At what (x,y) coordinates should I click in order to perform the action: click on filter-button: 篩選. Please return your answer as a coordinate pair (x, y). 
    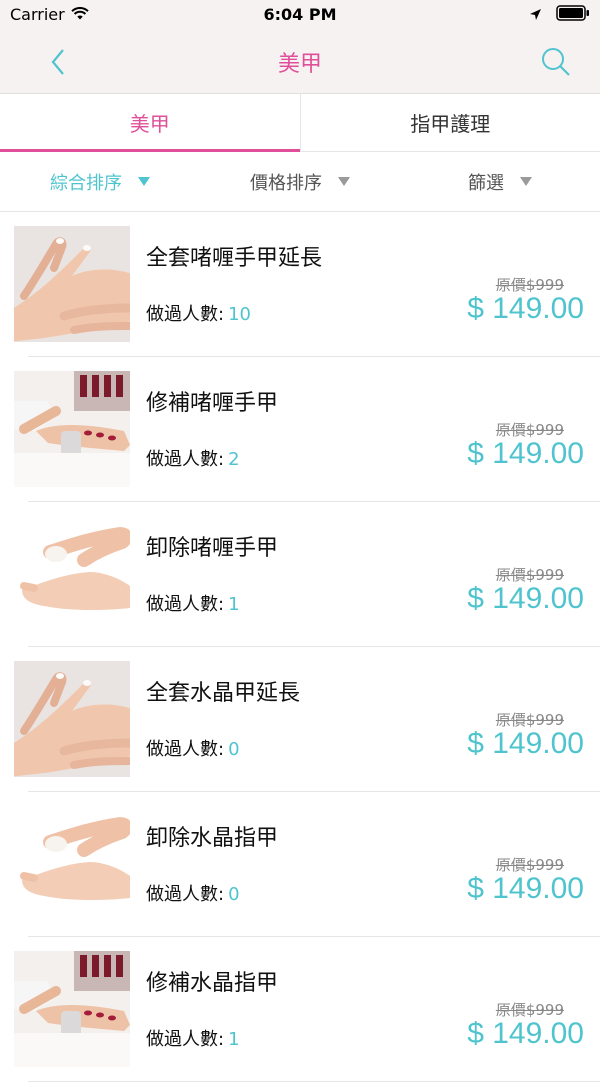
    Looking at the image, I should click on (500, 181).